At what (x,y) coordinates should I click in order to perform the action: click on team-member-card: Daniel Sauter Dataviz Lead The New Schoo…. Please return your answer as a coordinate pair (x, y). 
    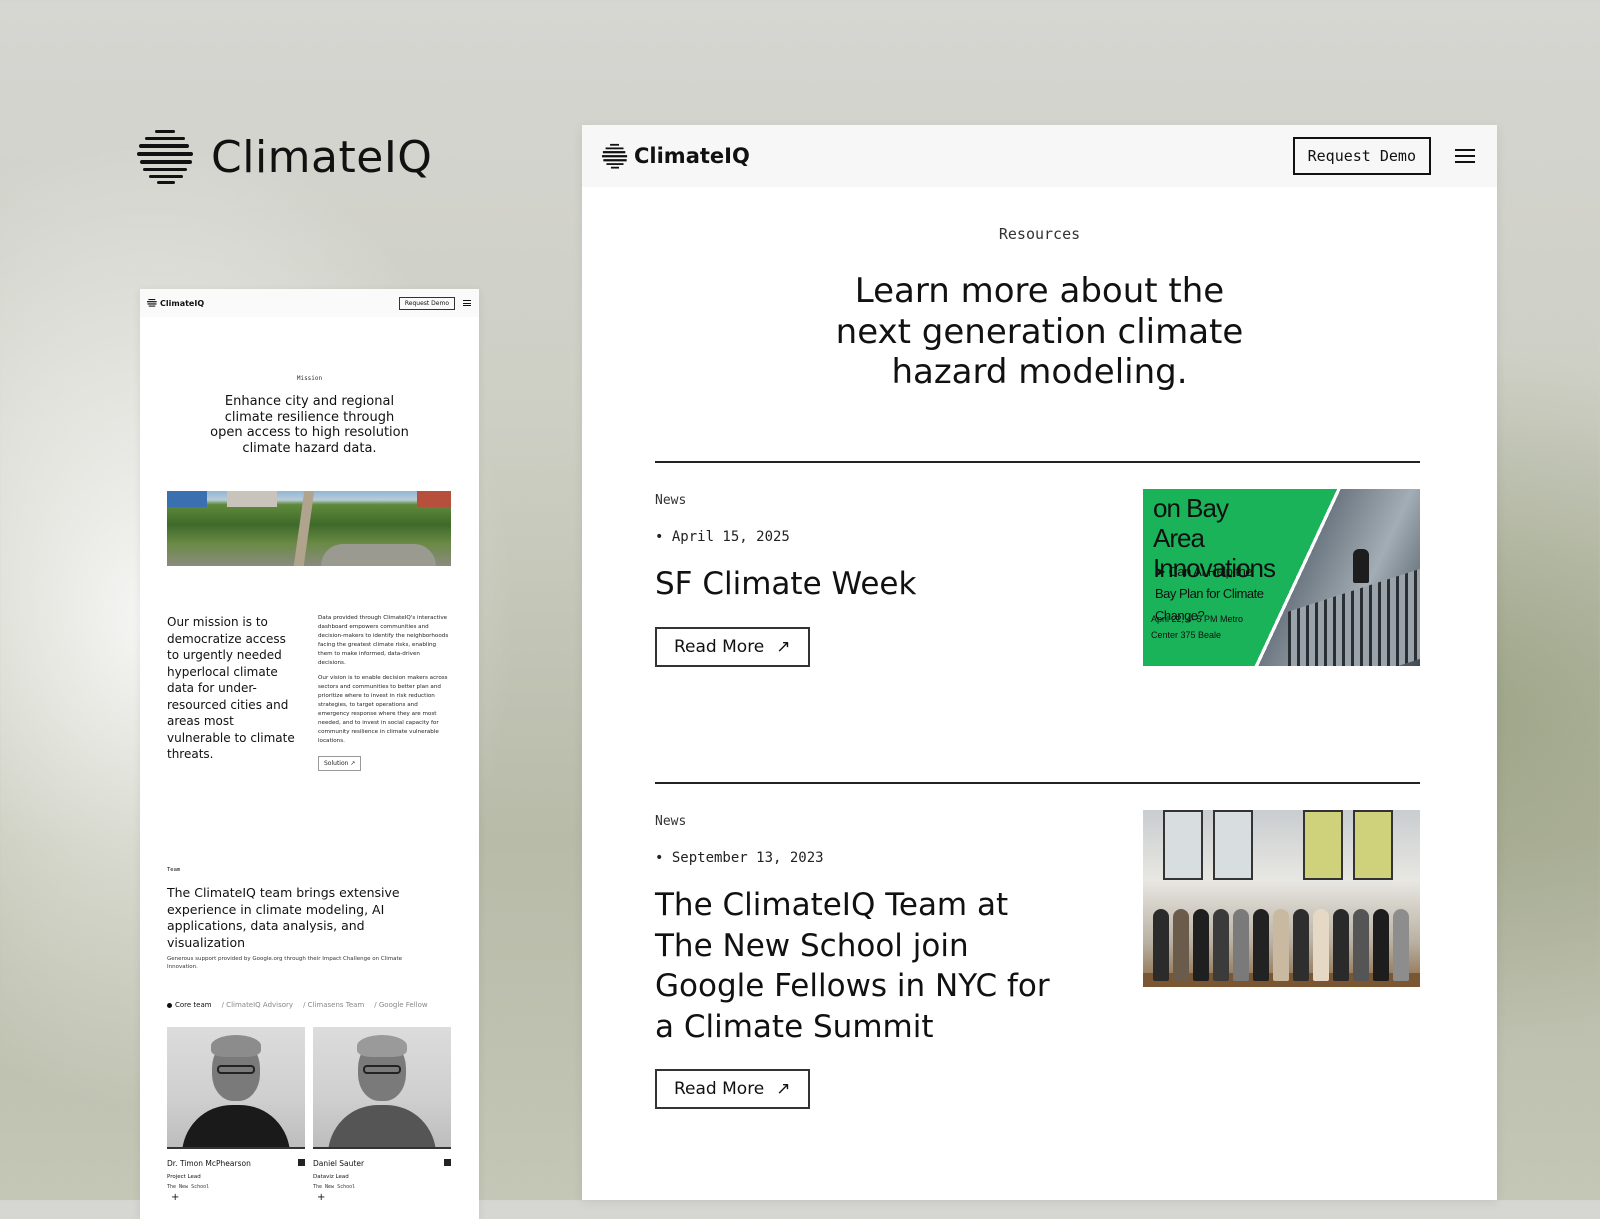
    Looking at the image, I should click on (382, 1115).